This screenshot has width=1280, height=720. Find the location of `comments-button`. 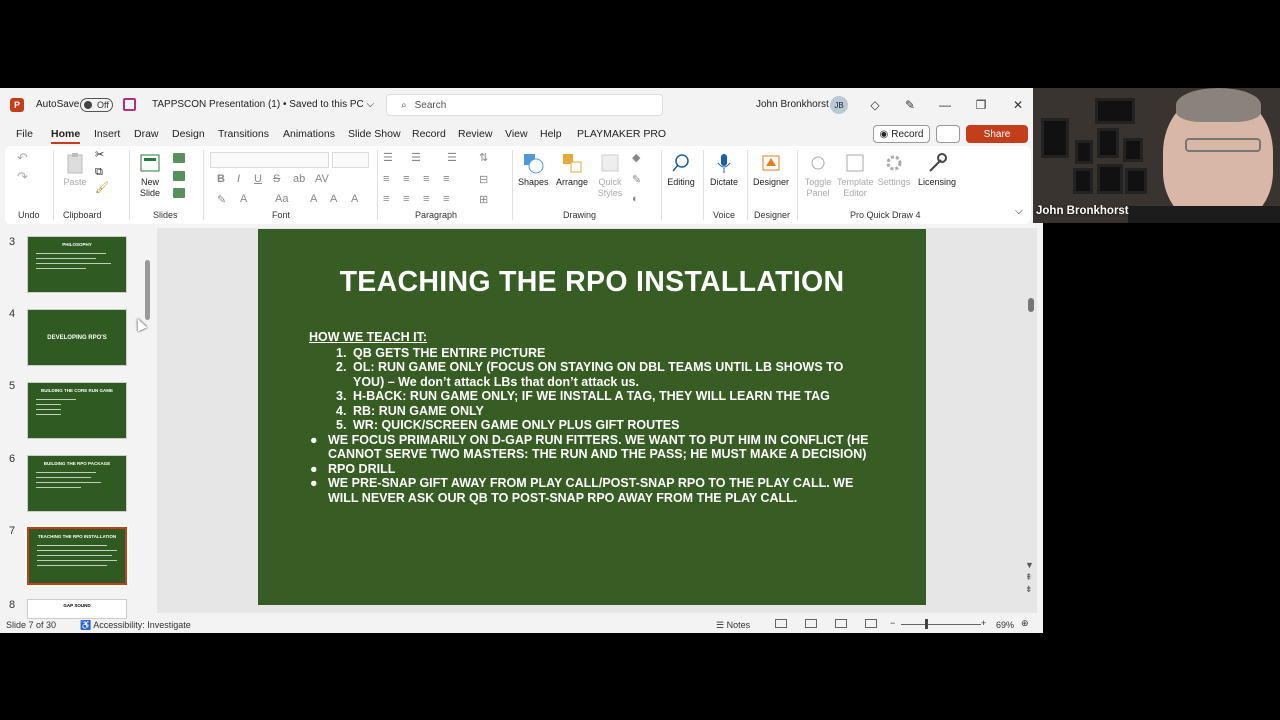

comments-button is located at coordinates (948, 134).